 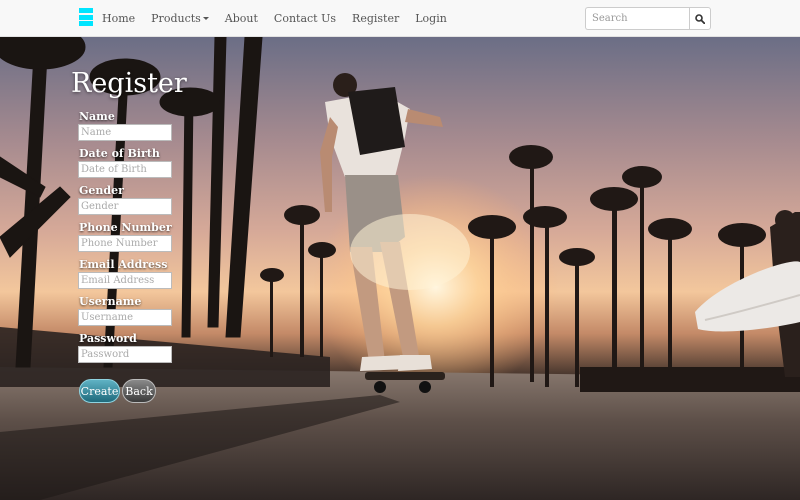 I want to click on search-bar, so click(x=648, y=18).